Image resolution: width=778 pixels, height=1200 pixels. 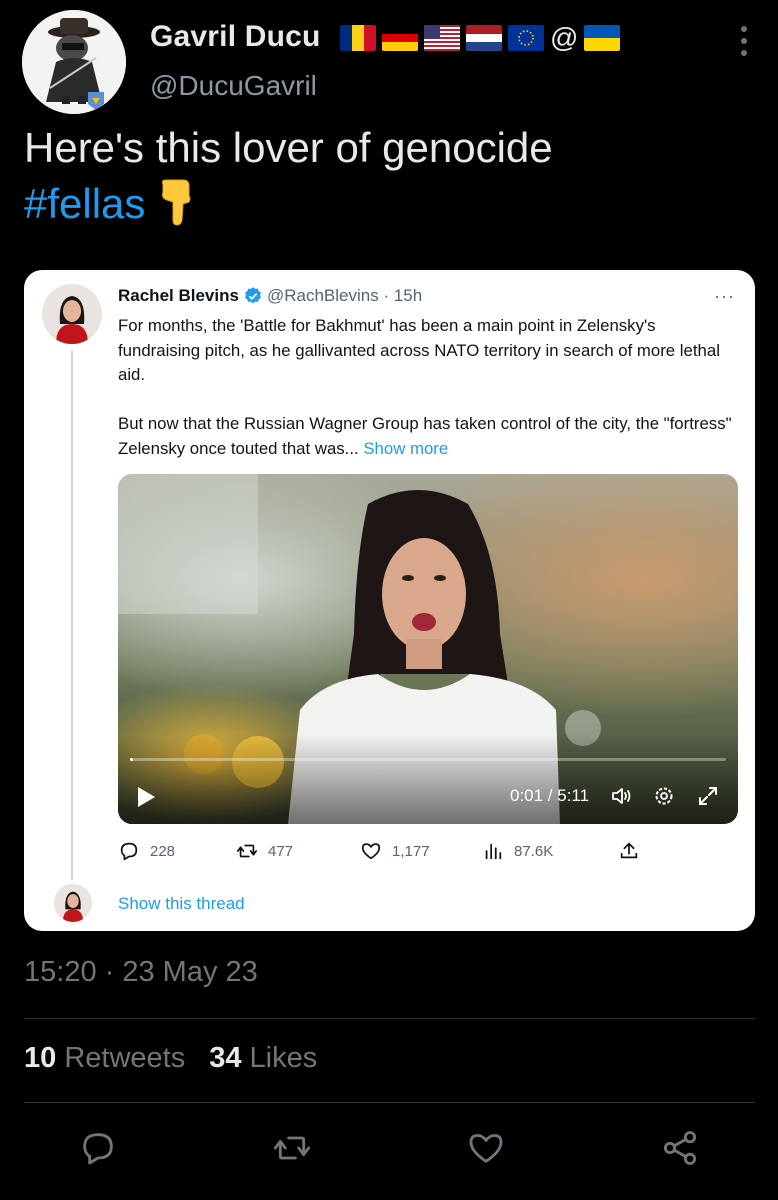 What do you see at coordinates (442, 38) in the screenshot?
I see `flag-usa-icon` at bounding box center [442, 38].